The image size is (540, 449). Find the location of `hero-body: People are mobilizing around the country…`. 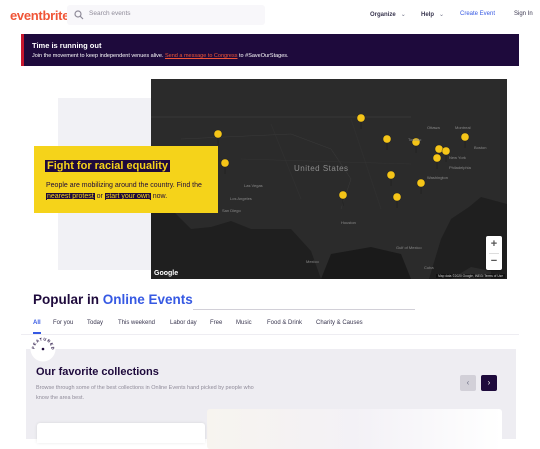

hero-body: People are mobilizing around the country… is located at coordinates (131, 191).